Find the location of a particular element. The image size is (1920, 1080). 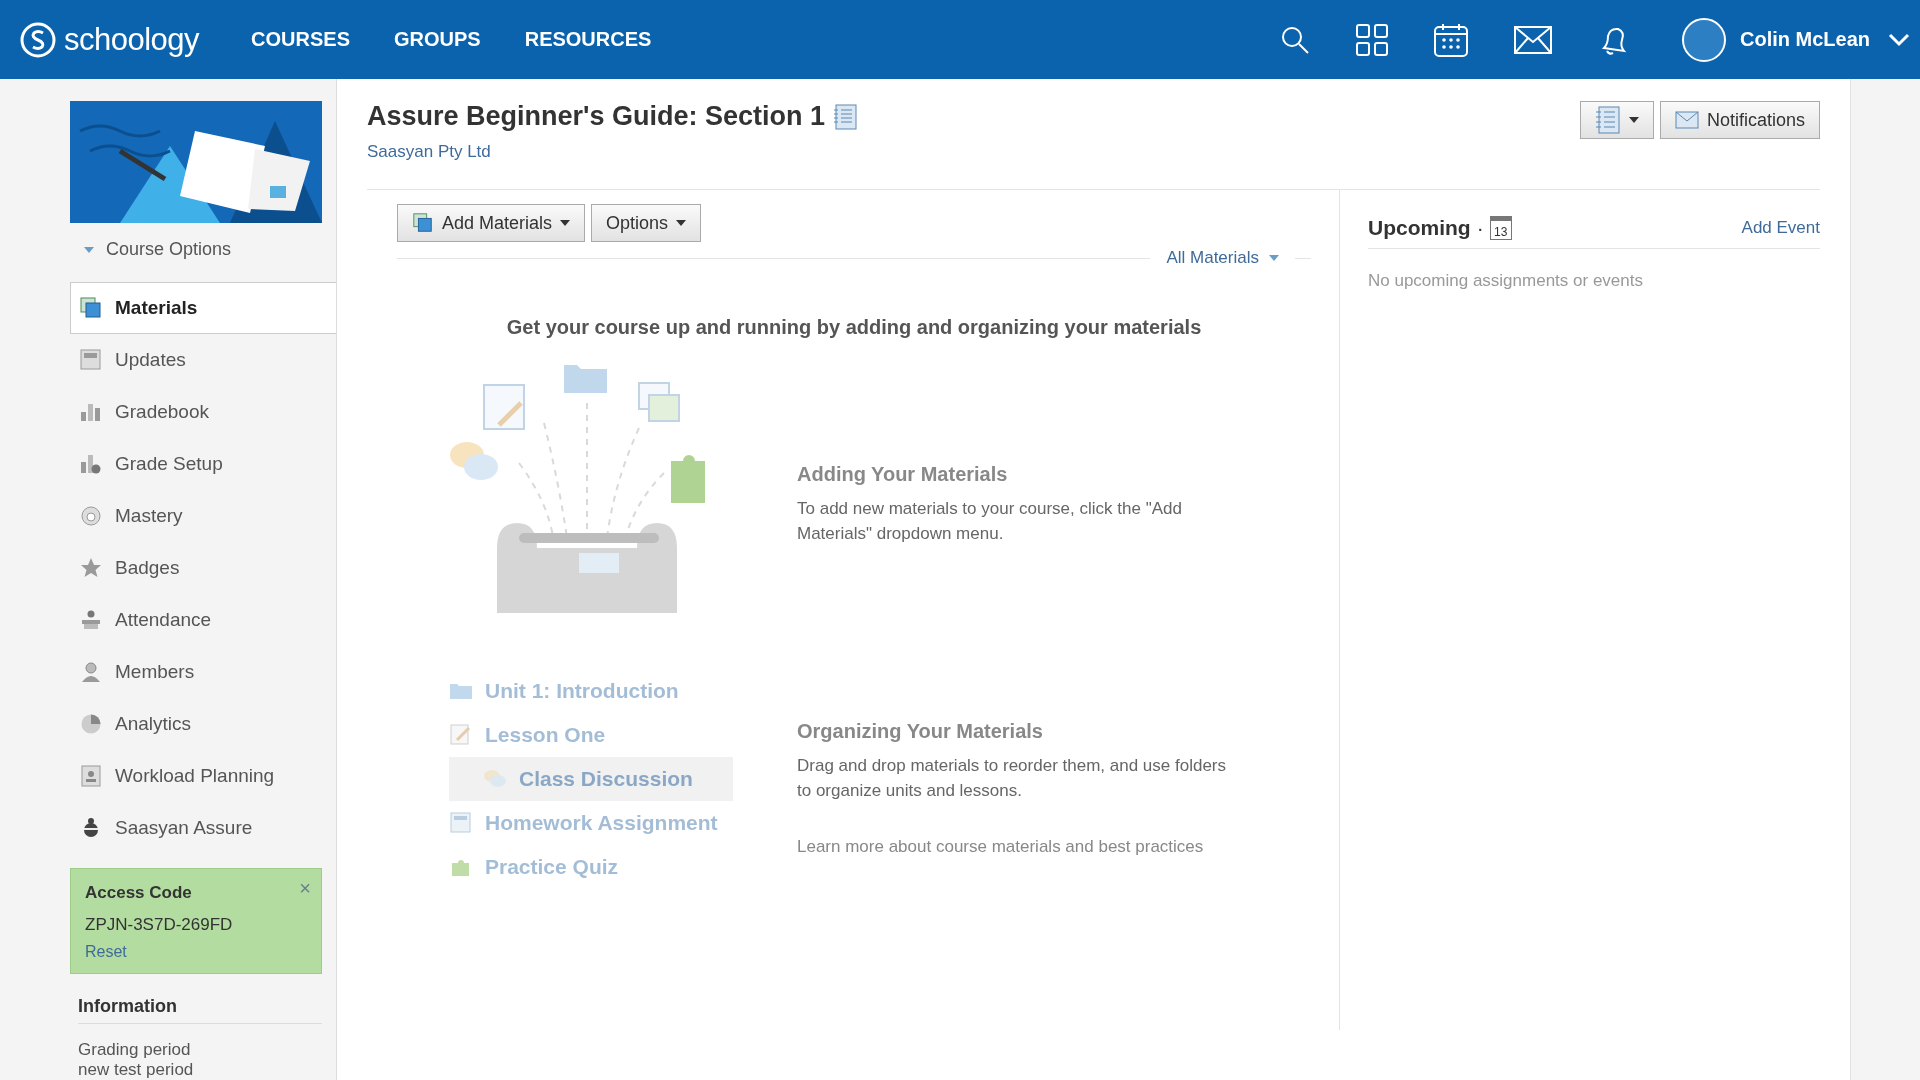

sidebar-item: Grade Setup is located at coordinates (203, 464).